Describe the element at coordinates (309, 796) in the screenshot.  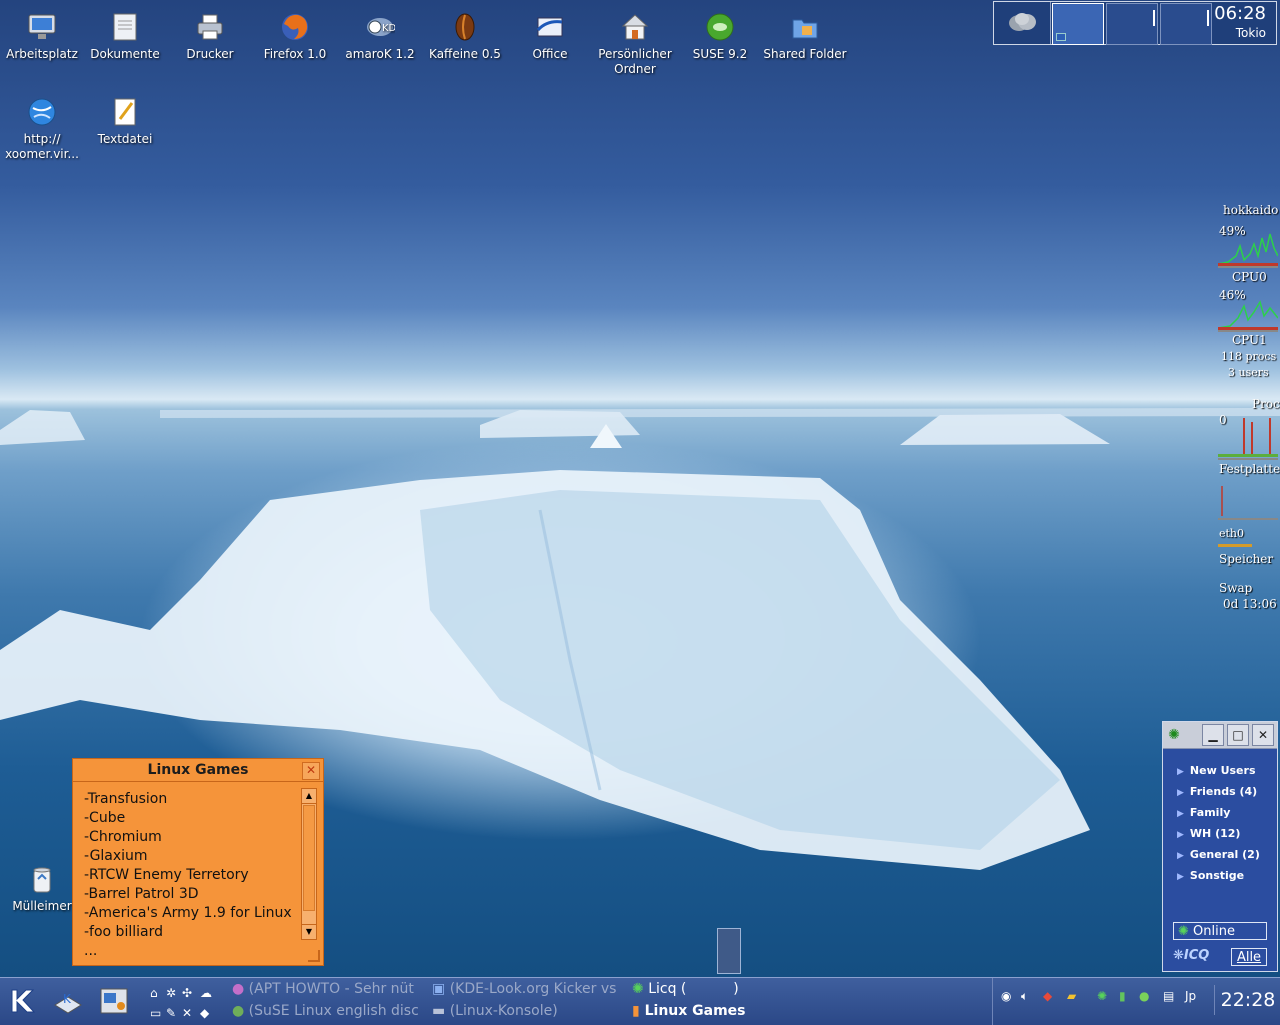
I see `scroll-up-icon: ▲` at that location.